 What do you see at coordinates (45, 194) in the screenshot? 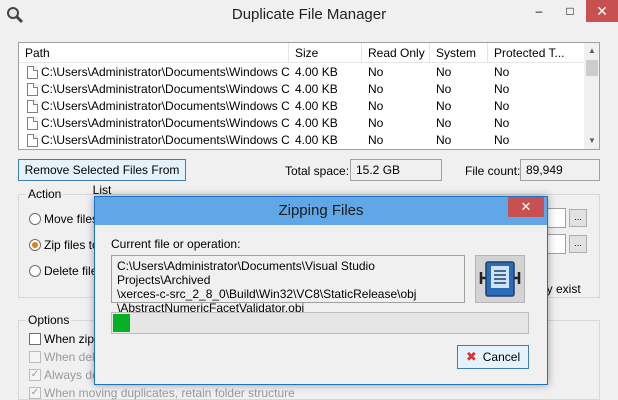
I see `action-group-label: Action` at bounding box center [45, 194].